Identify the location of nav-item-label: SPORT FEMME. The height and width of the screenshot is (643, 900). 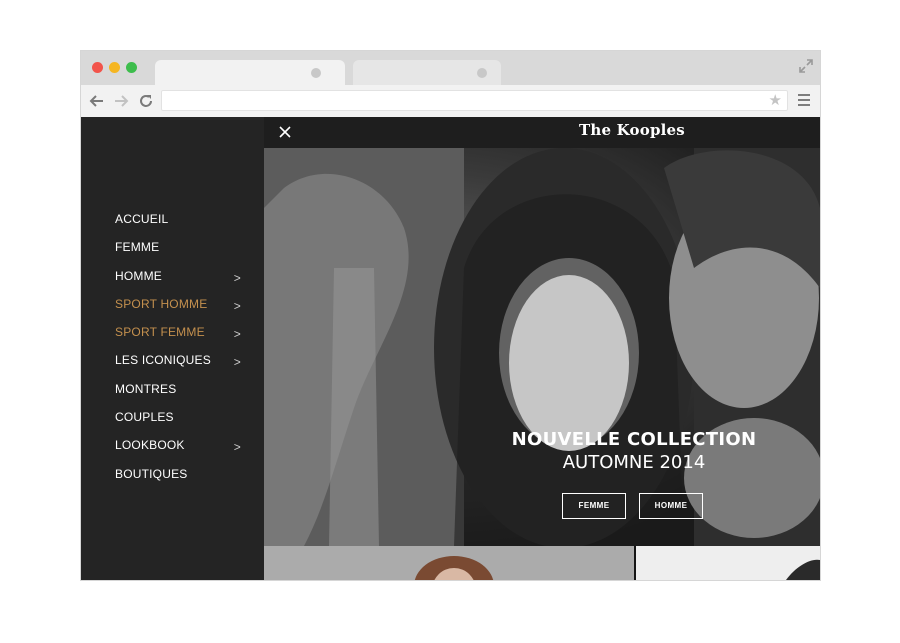
(160, 332).